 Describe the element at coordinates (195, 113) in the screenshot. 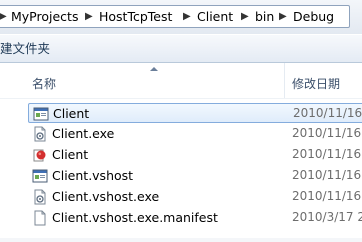

I see `file-row-client-app: Client 2010/11/16` at that location.